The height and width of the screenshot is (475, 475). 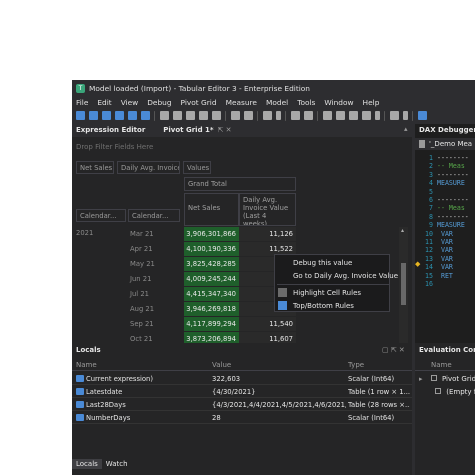 I want to click on filter-icon, so click(x=295, y=115).